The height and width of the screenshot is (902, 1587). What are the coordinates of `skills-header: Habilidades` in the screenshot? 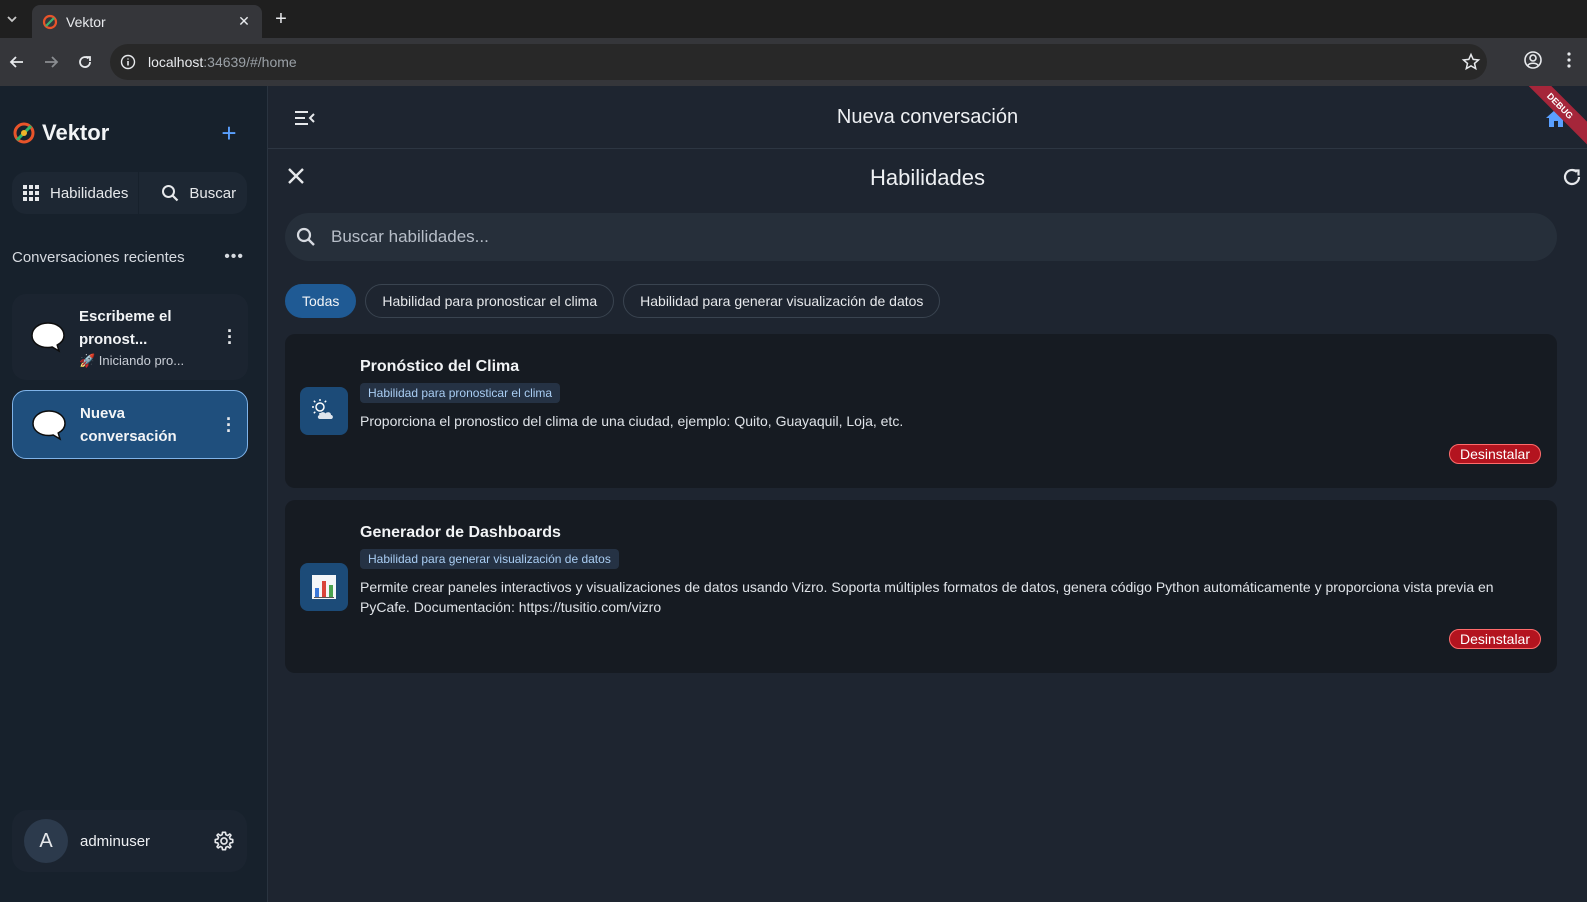 It's located at (927, 178).